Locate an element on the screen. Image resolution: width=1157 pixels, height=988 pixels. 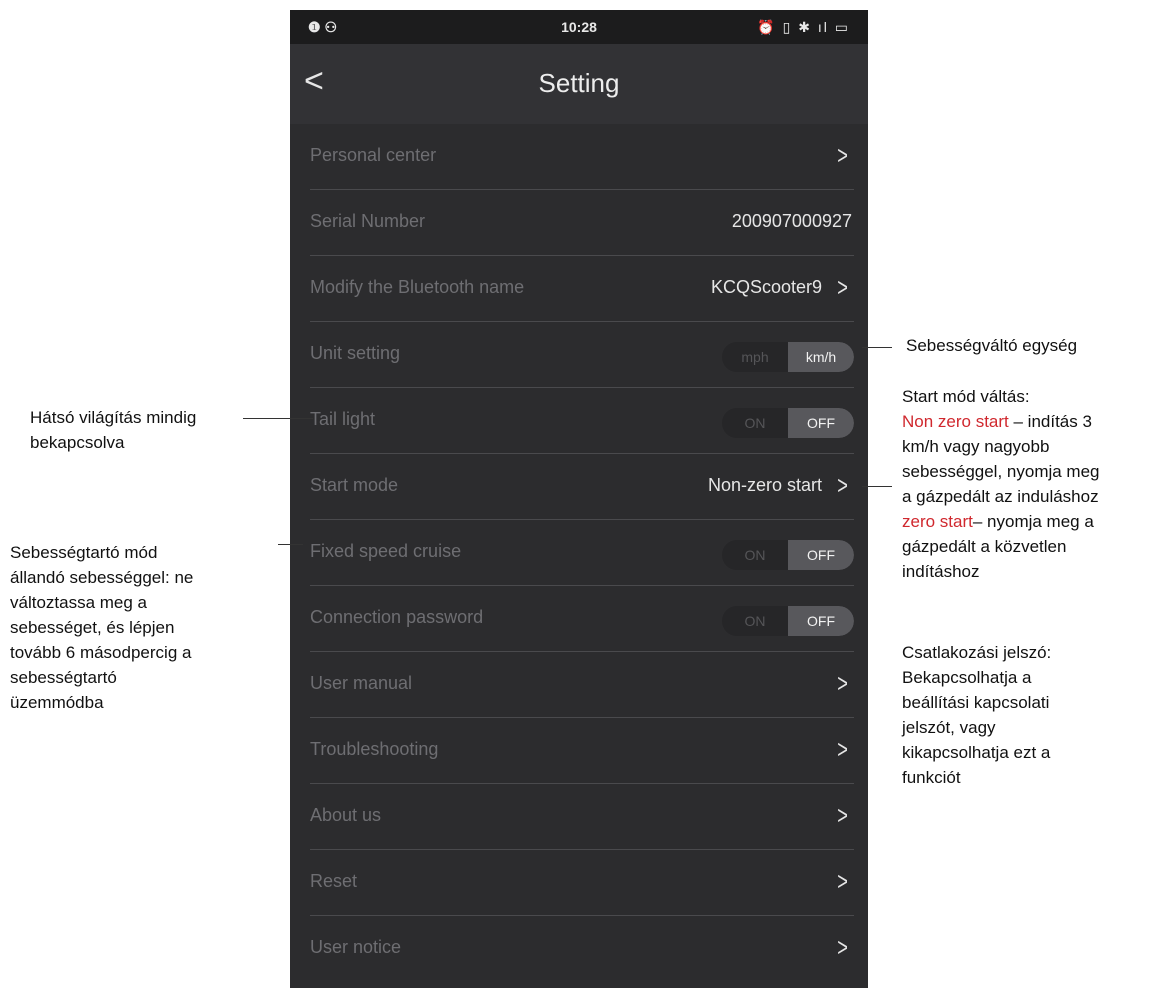
setting-troubleshooting: Troubleshooting > is located at coordinates (582, 751).